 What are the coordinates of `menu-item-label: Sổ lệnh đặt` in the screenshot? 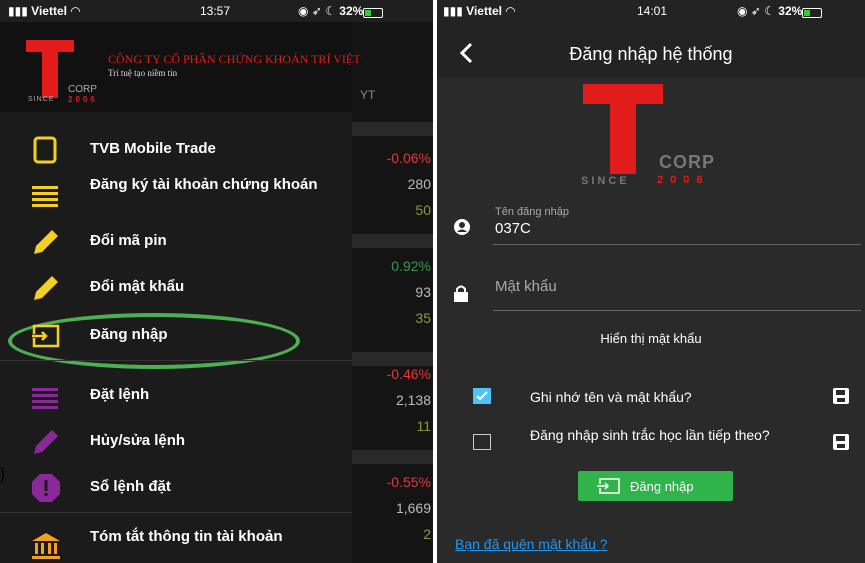 It's located at (130, 486).